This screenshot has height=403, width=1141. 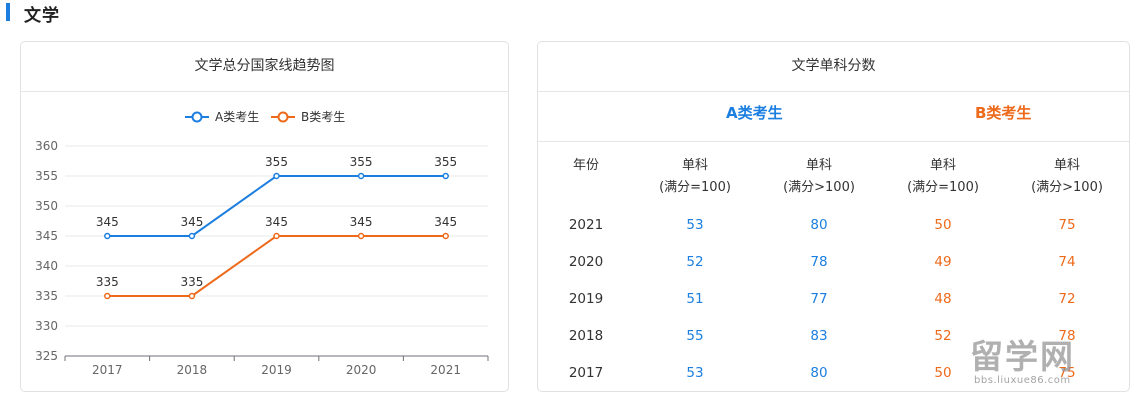 What do you see at coordinates (42, 16) in the screenshot?
I see `section-title: 文学` at bounding box center [42, 16].